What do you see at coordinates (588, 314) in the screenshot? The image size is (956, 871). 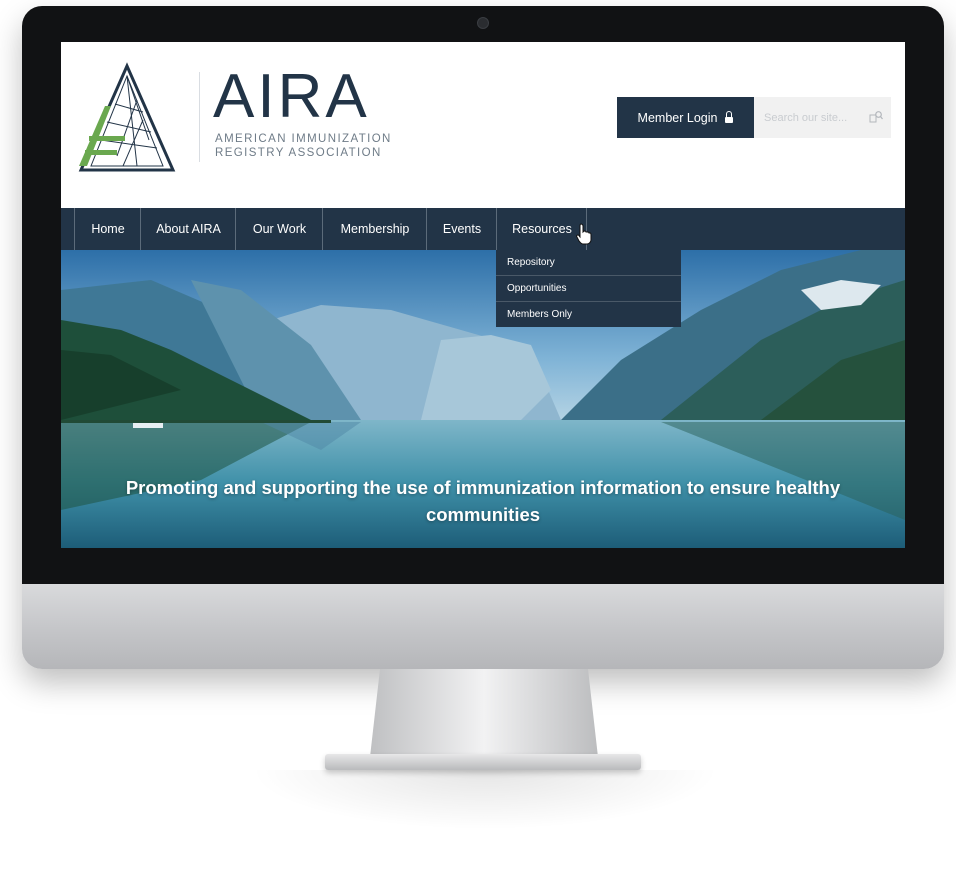 I see `dropdown-item-members-only: Members Only` at bounding box center [588, 314].